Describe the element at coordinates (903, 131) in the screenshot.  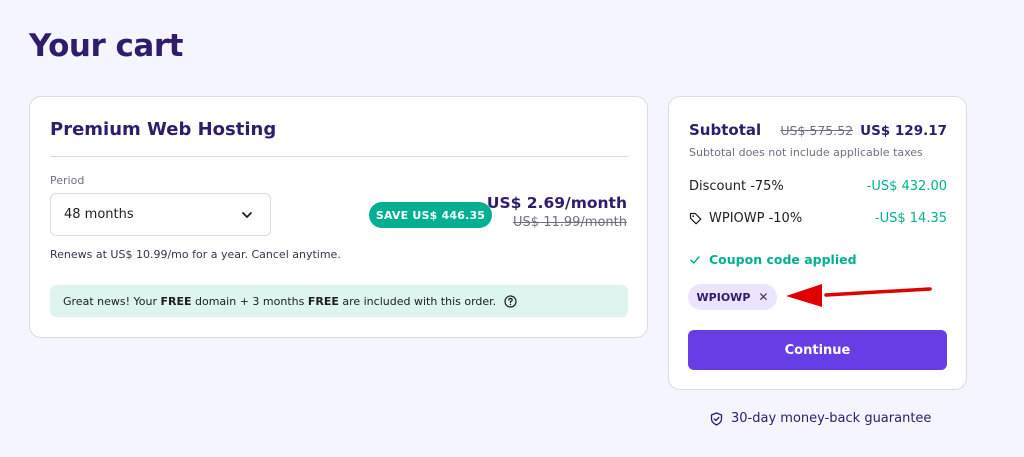
I see `subtotal-total: US$ 129.17` at that location.